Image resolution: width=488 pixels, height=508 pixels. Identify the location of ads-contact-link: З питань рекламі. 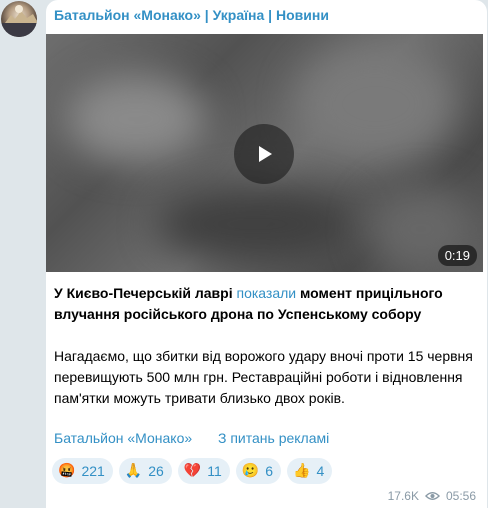
(273, 438).